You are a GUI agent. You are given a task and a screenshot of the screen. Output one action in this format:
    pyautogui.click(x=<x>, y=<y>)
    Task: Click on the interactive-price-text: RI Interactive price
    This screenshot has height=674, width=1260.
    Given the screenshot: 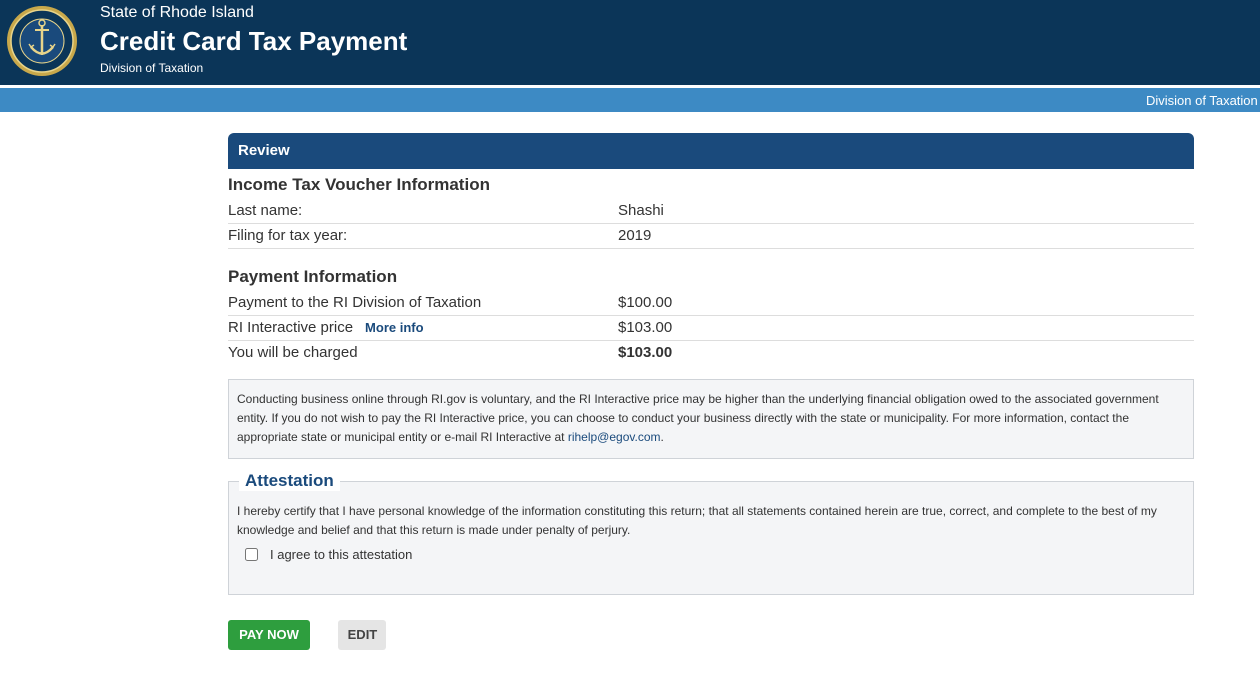 What is the action you would take?
    pyautogui.click(x=291, y=327)
    